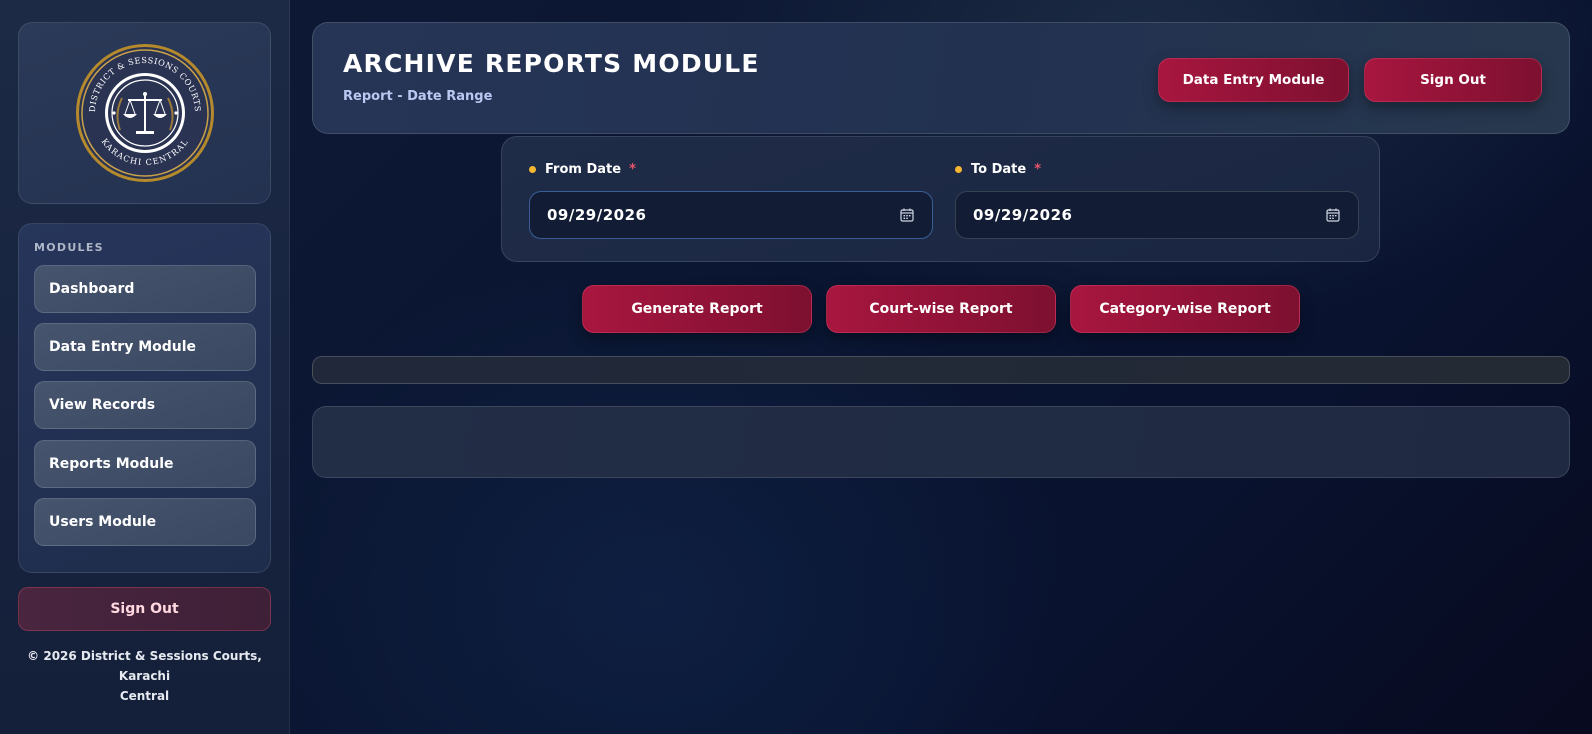 The width and height of the screenshot is (1592, 734). What do you see at coordinates (1453, 80) in the screenshot?
I see `header-signout-button: Sign Out` at bounding box center [1453, 80].